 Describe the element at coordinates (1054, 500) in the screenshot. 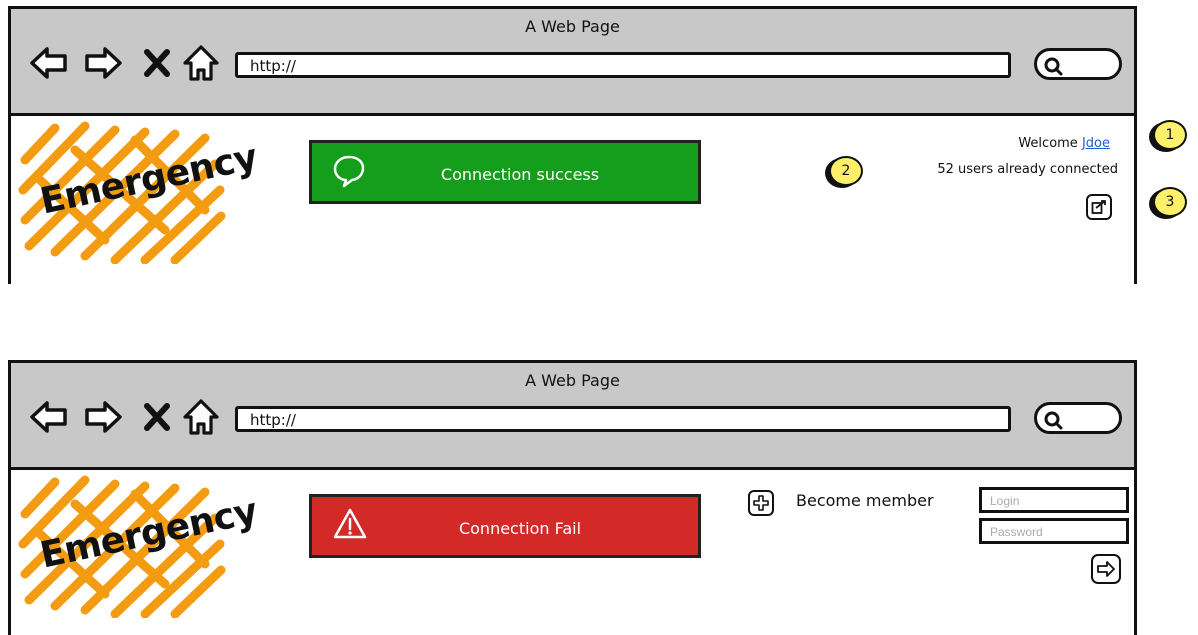

I see `login-field` at that location.